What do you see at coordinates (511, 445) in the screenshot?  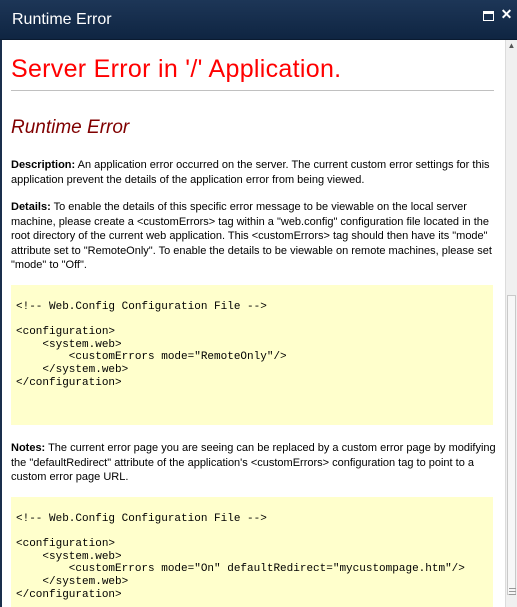 I see `scroll-thumb` at bounding box center [511, 445].